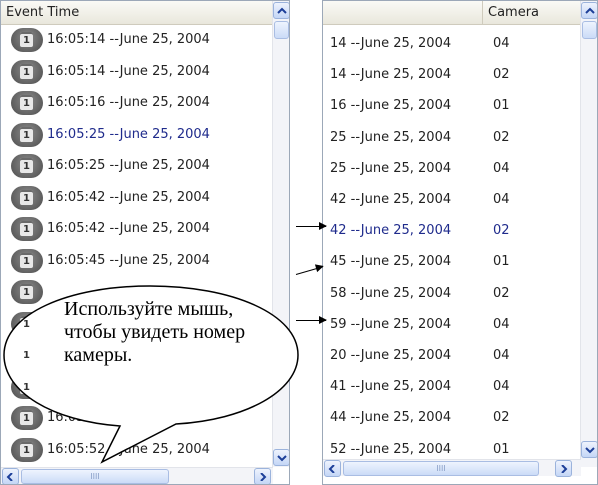 The image size is (598, 485). Describe the element at coordinates (137, 12) in the screenshot. I see `column-header-event-time: Event Time` at that location.